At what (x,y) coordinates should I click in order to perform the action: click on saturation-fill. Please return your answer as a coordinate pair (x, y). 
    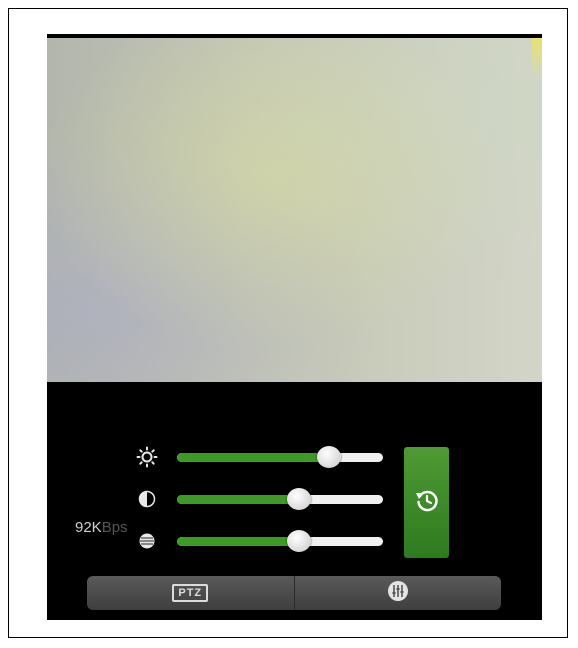
    Looking at the image, I should click on (238, 541).